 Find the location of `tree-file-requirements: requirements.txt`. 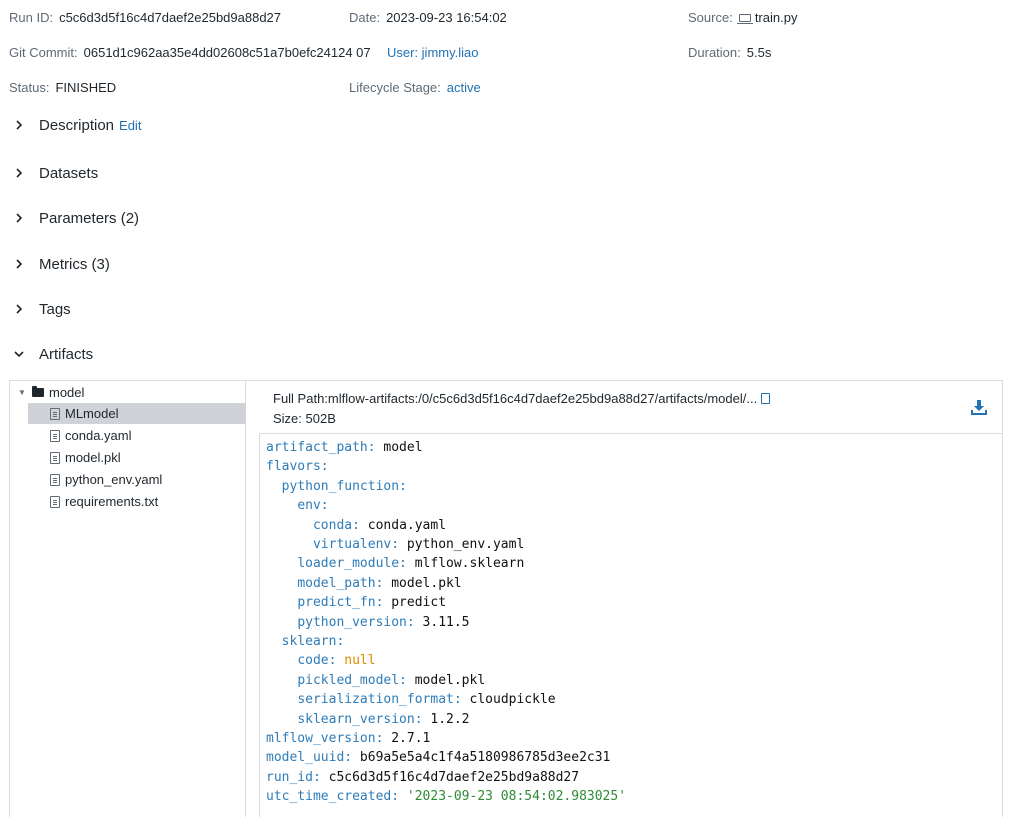

tree-file-requirements: requirements.txt is located at coordinates (104, 501).